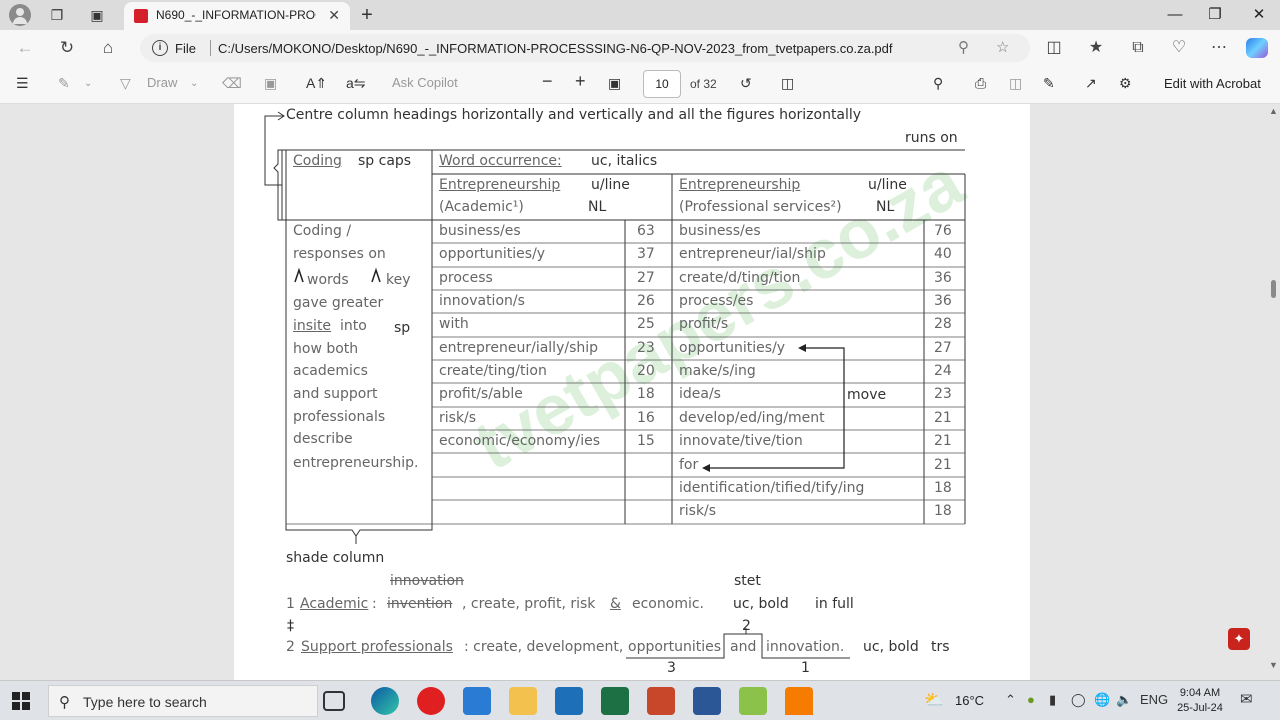 The image size is (1280, 720). Describe the element at coordinates (290, 626) in the screenshot. I see `footnote-double-dagger: ‡` at that location.